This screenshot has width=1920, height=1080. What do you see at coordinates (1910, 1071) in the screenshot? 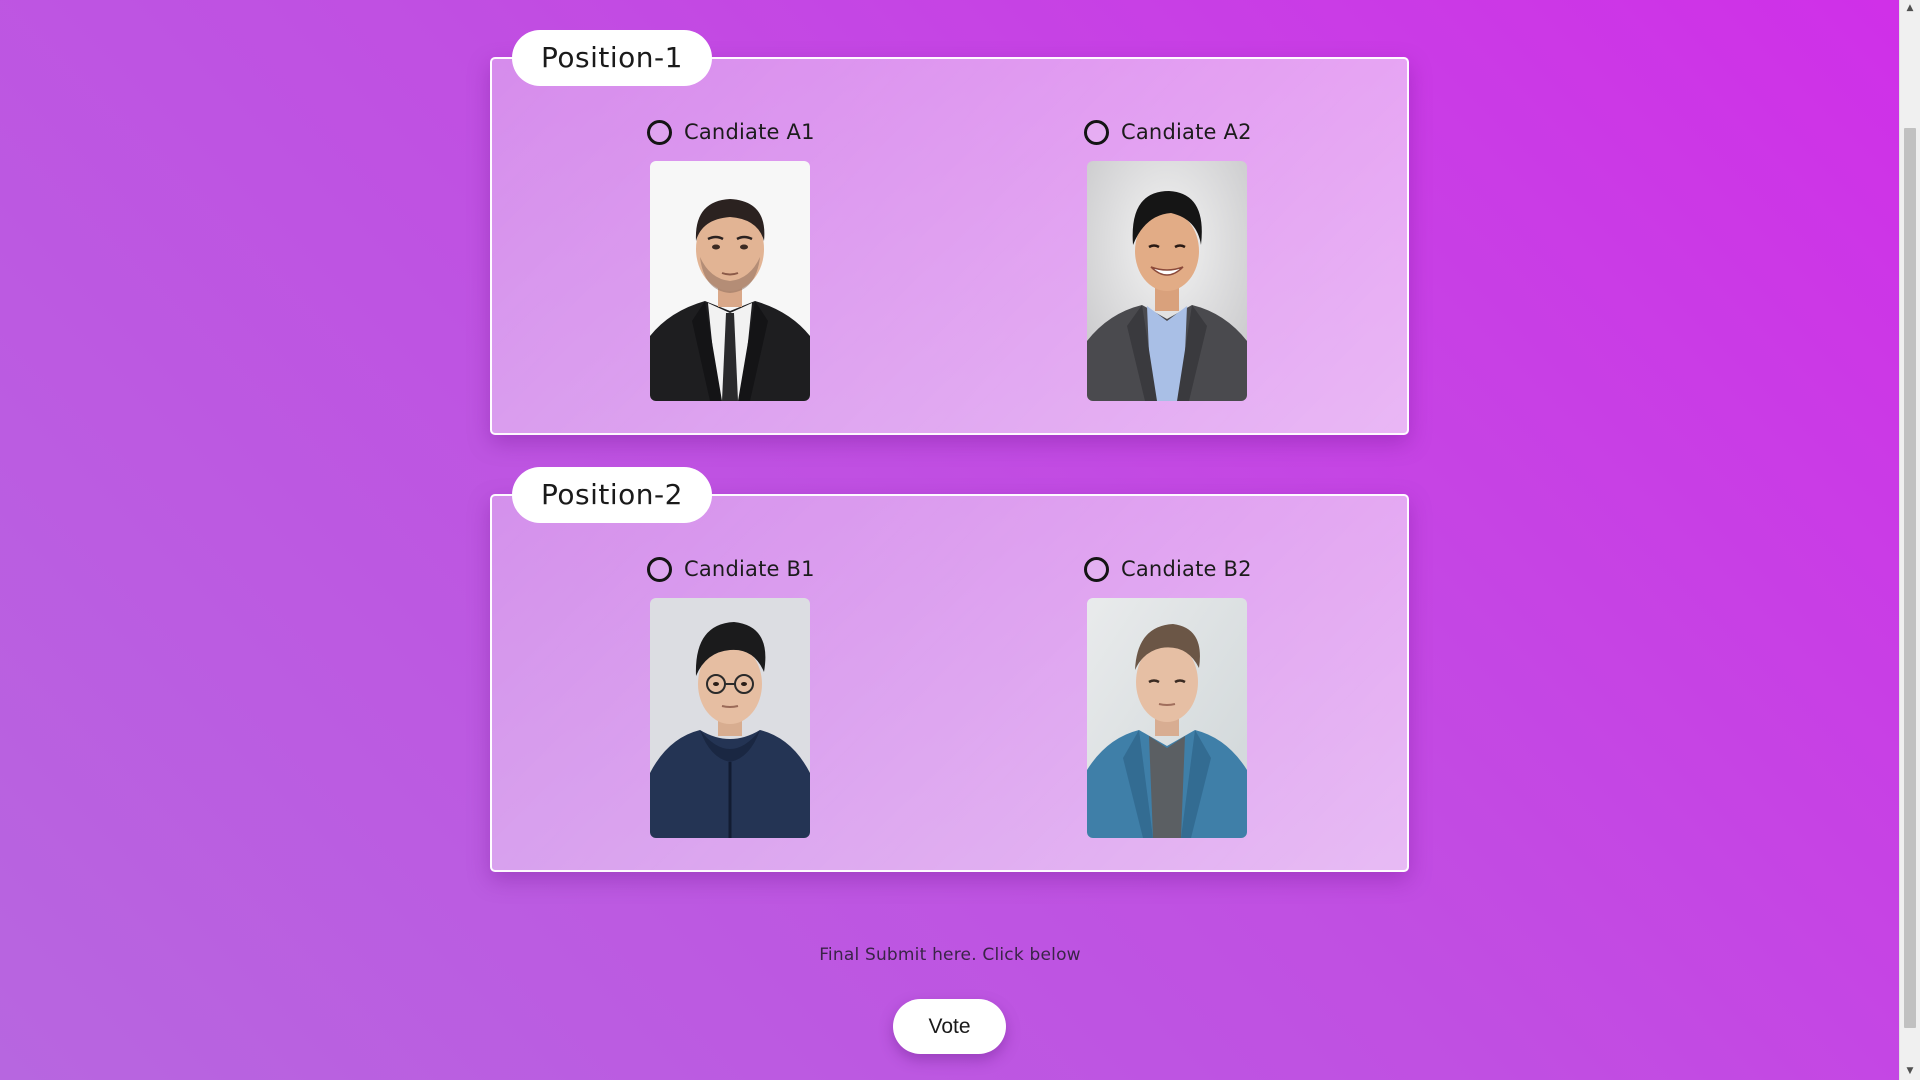
I see `scroll-down-arrow-icon: ▼` at bounding box center [1910, 1071].